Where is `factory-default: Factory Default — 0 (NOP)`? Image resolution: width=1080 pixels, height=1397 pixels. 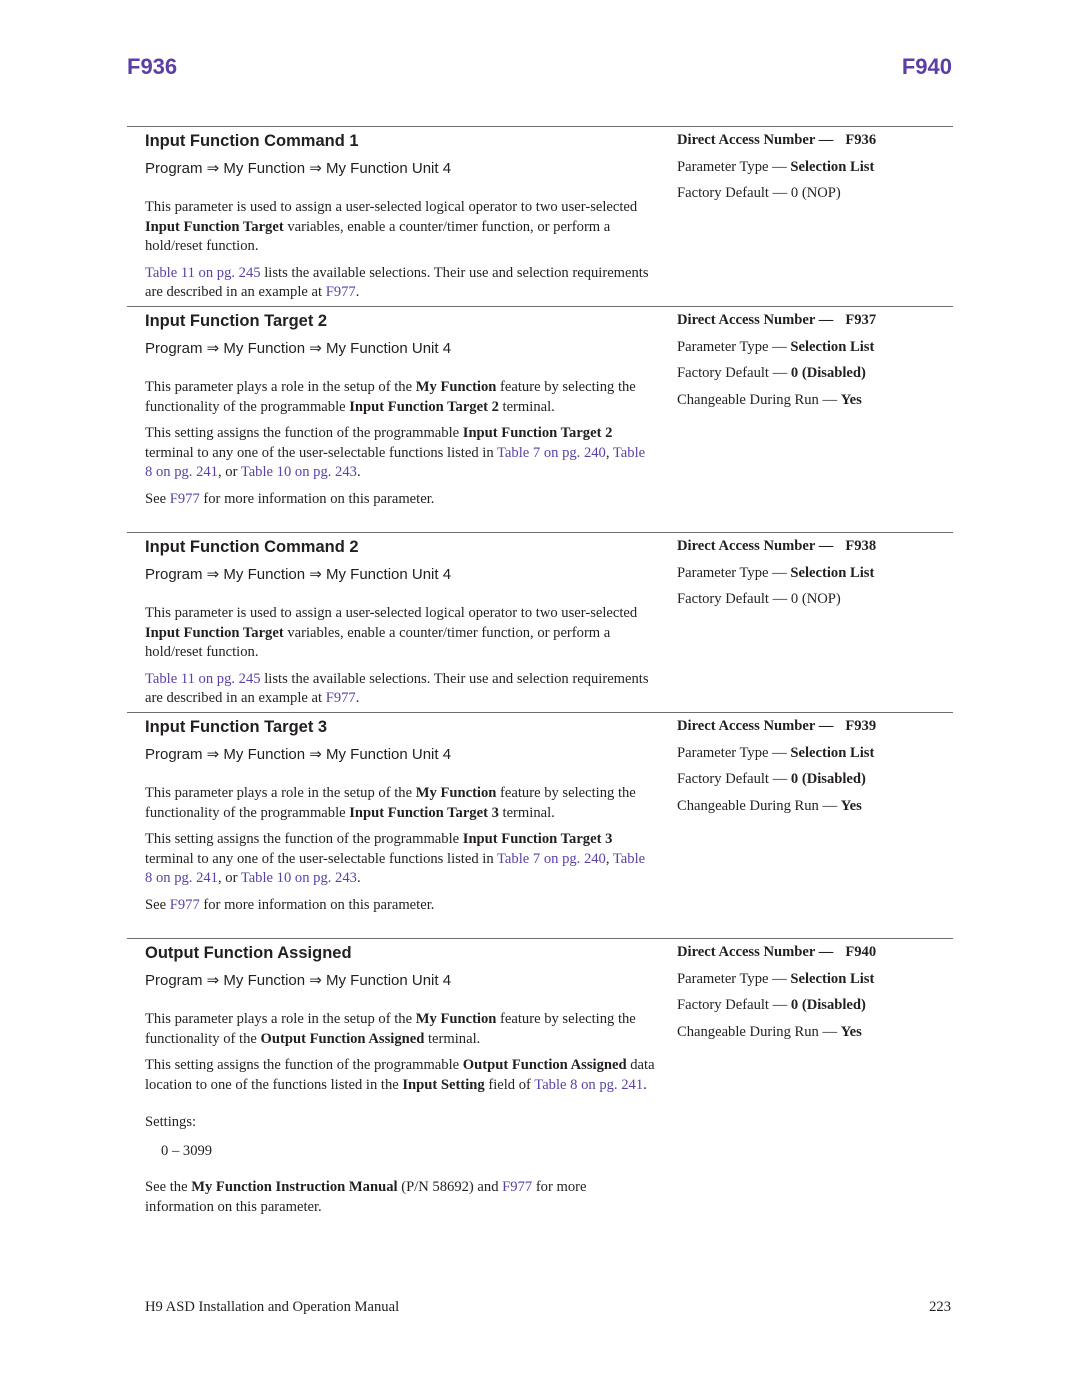
factory-default: Factory Default — 0 (NOP) is located at coordinates (815, 193).